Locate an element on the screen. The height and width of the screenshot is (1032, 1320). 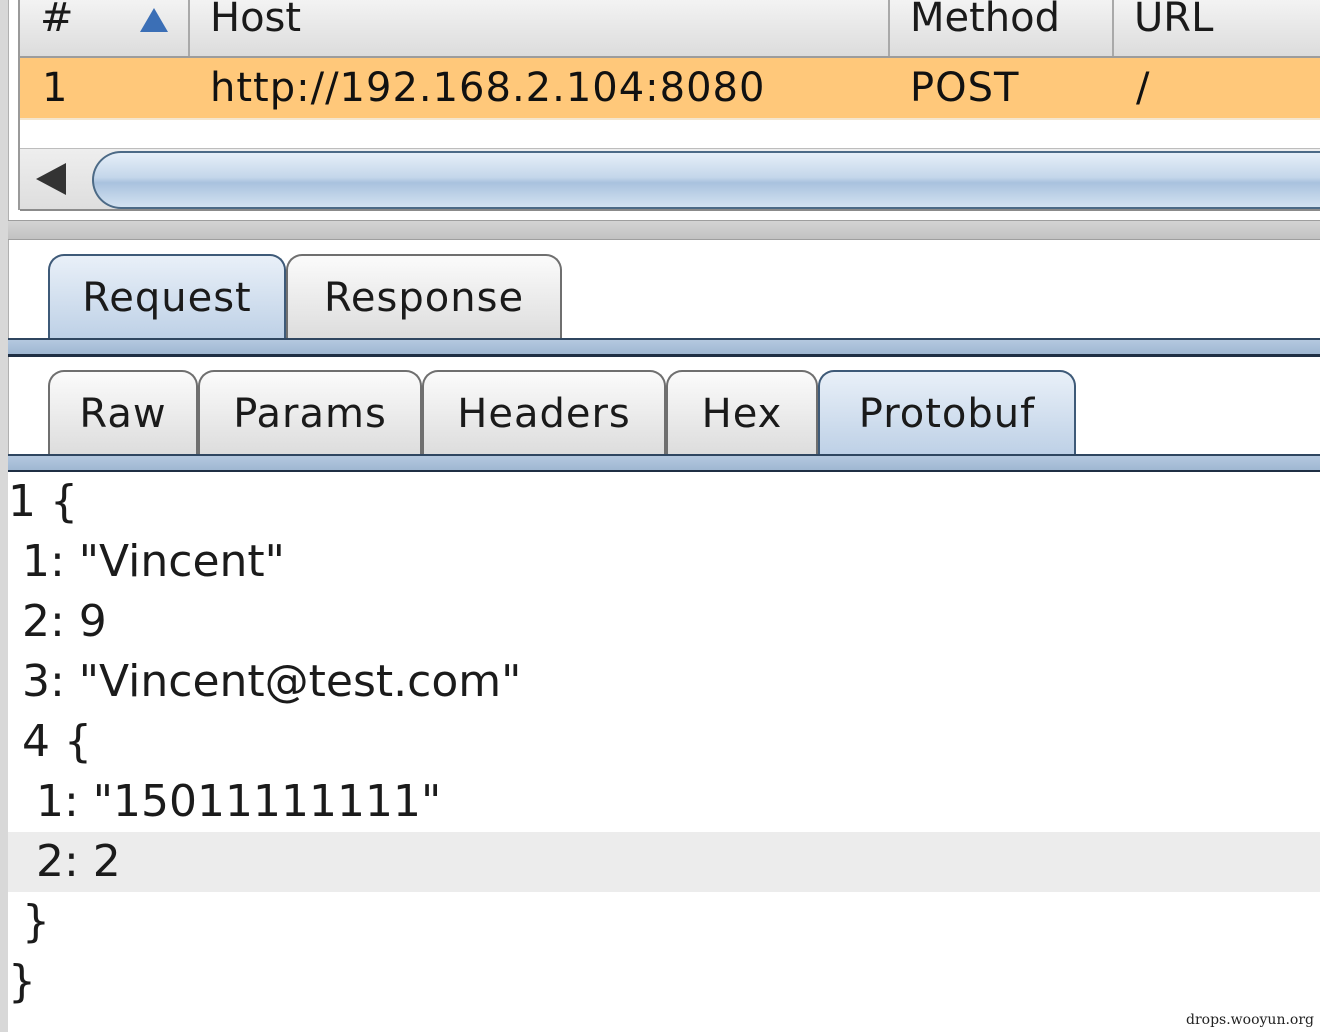
column-header-method: Method is located at coordinates (1000, 28).